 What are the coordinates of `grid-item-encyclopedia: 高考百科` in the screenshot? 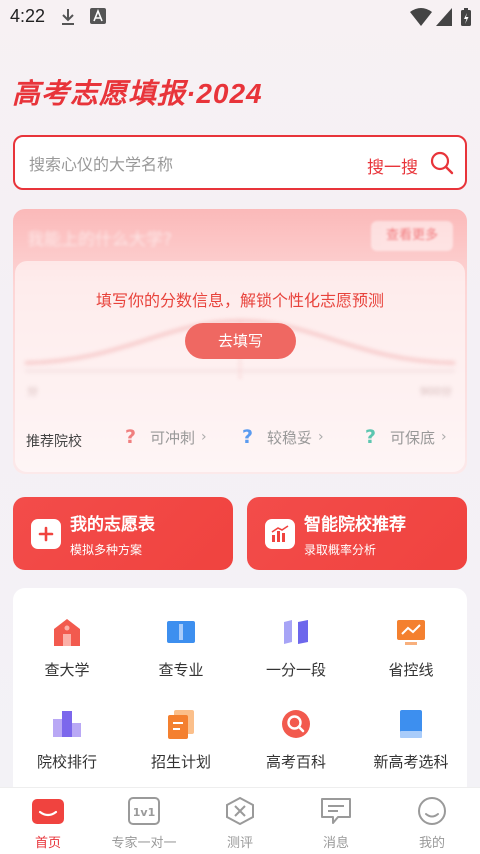 It's located at (296, 739).